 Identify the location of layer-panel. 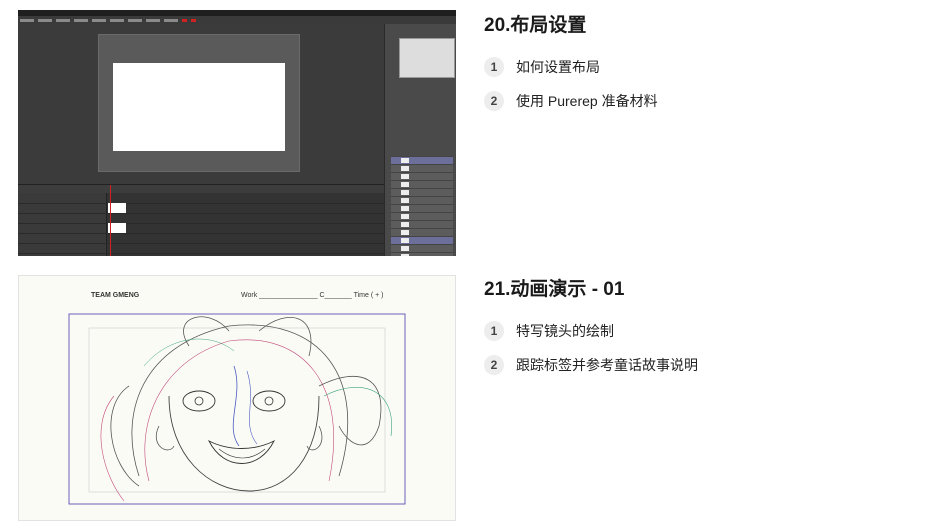
(420, 140).